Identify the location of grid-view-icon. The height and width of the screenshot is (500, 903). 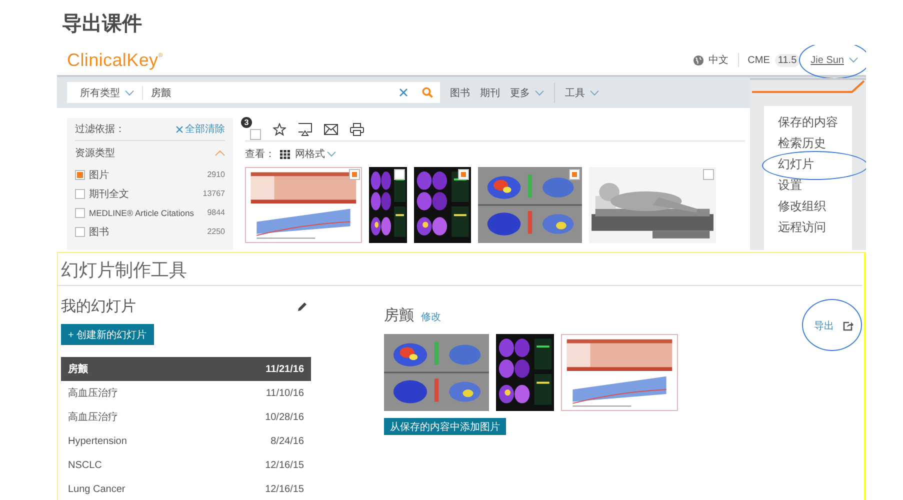
(285, 154).